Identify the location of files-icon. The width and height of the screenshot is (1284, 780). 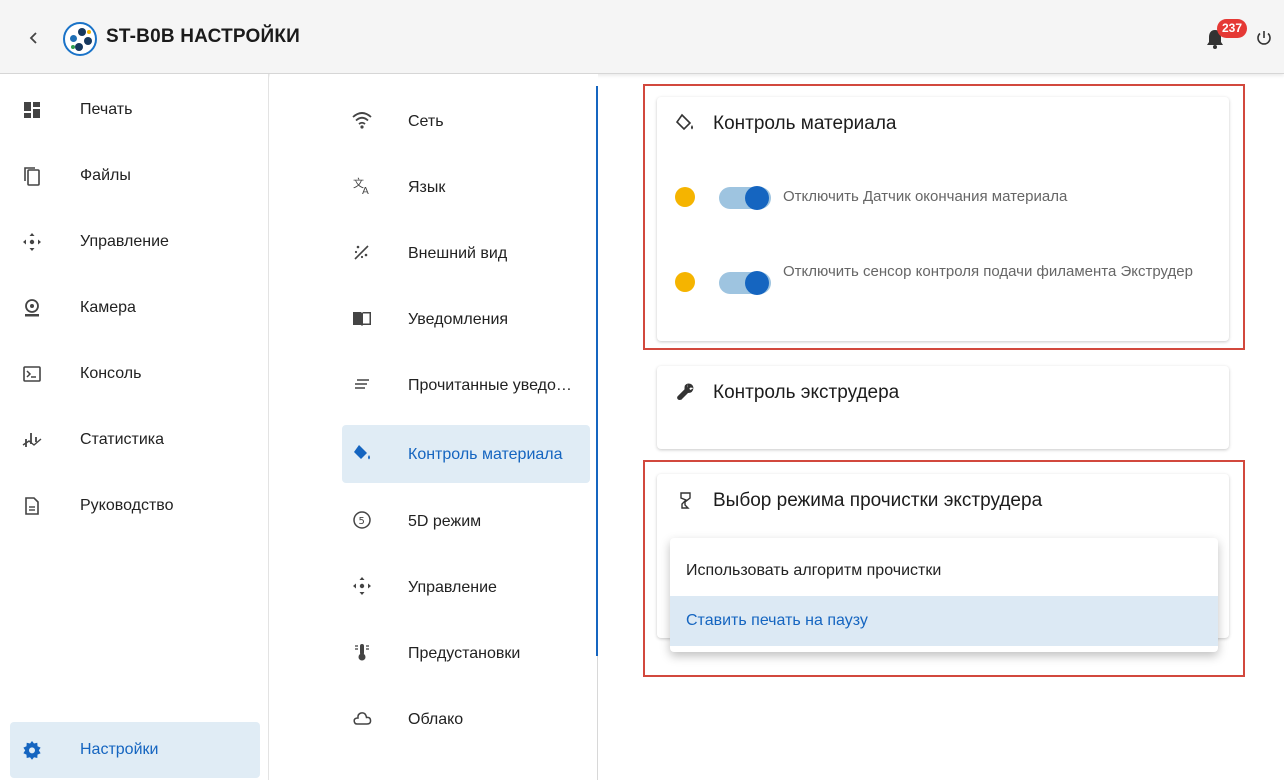
(32, 176).